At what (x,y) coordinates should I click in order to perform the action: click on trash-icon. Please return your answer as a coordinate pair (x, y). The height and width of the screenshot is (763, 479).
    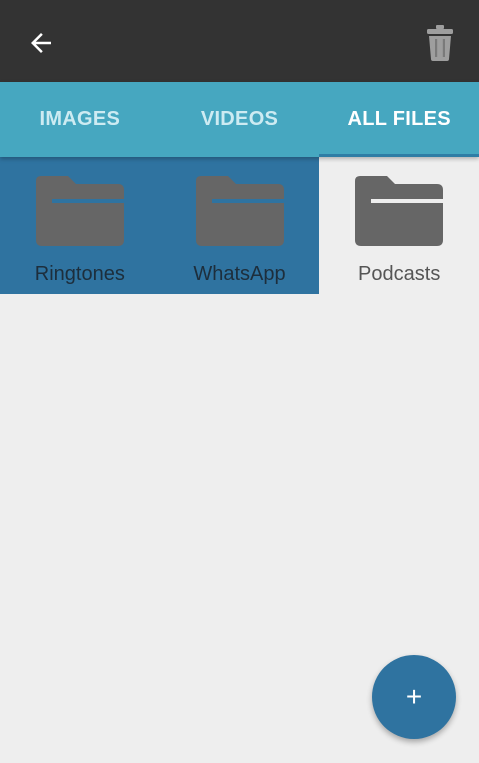
    Looking at the image, I should click on (440, 43).